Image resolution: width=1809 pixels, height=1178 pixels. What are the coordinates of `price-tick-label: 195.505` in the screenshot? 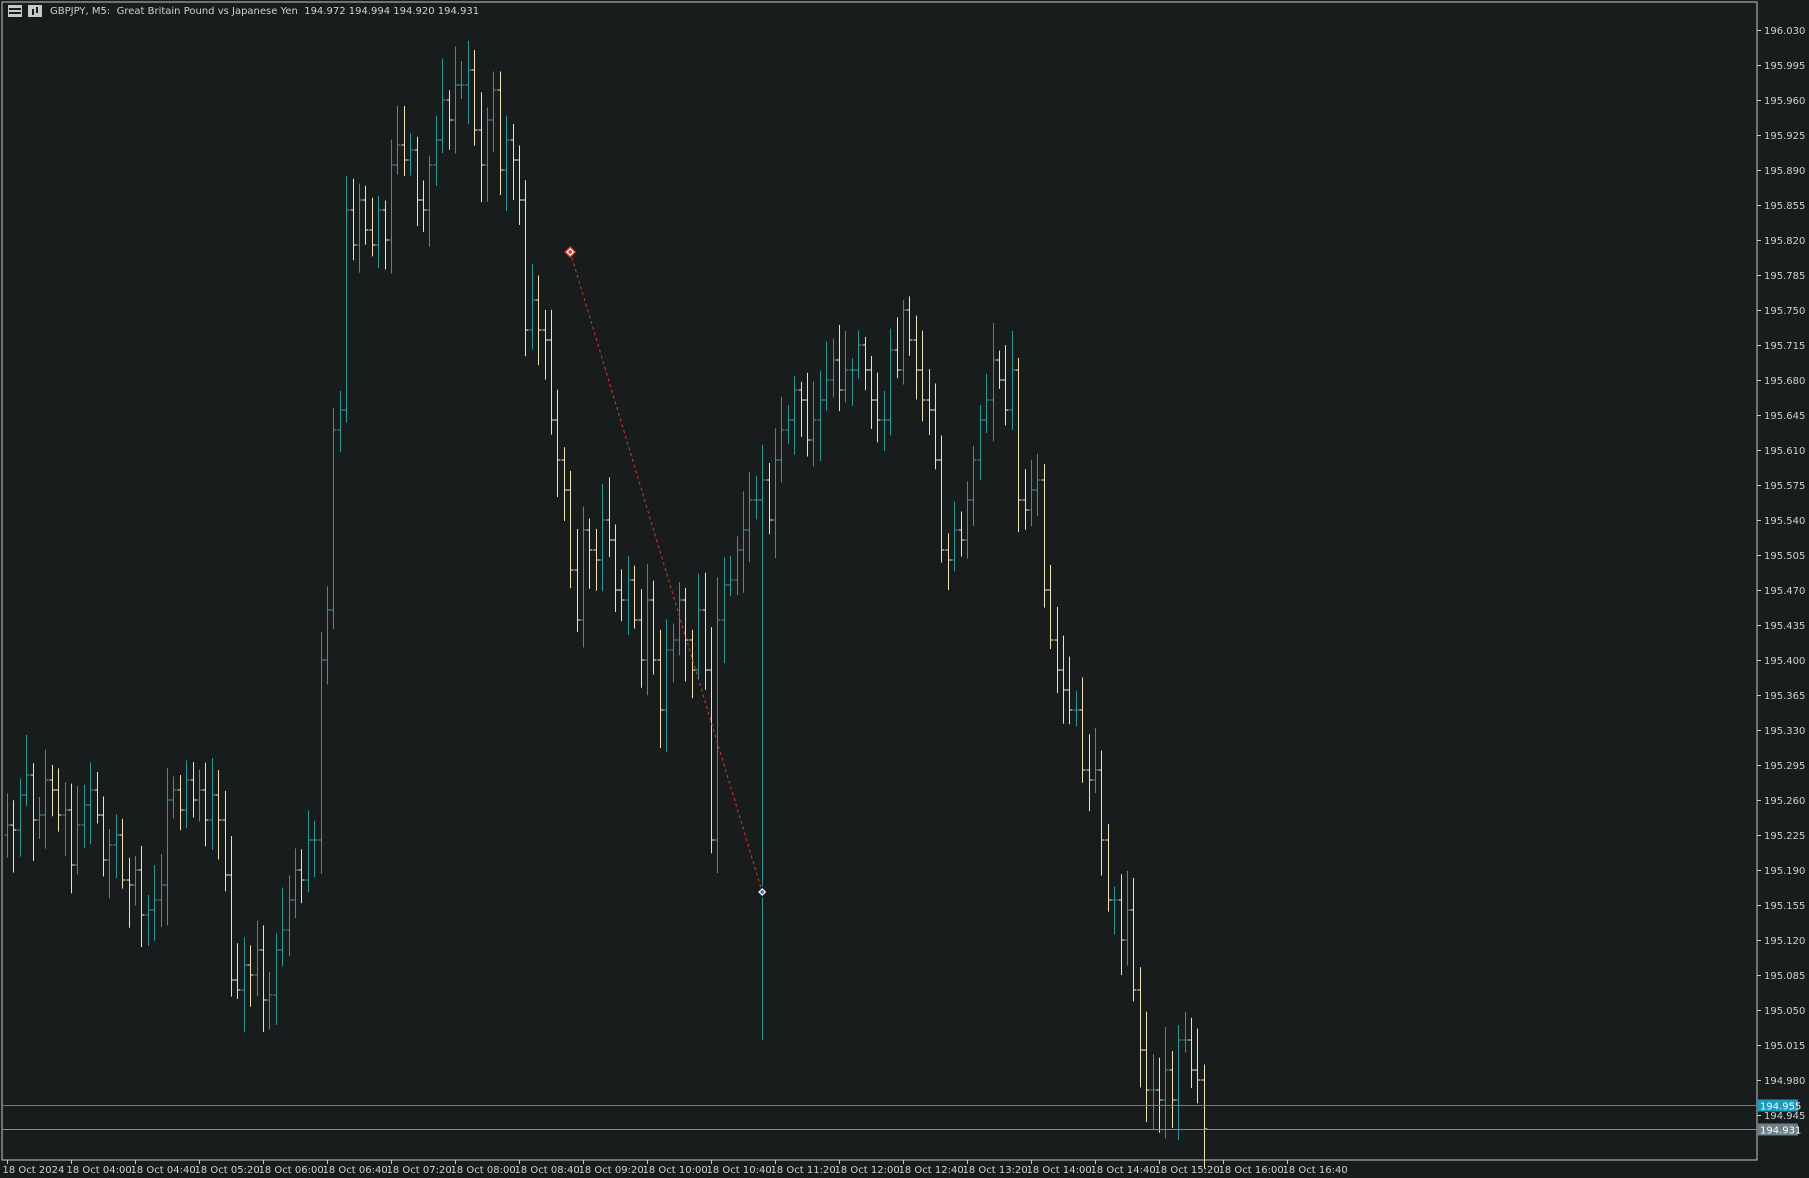 It's located at (1784, 556).